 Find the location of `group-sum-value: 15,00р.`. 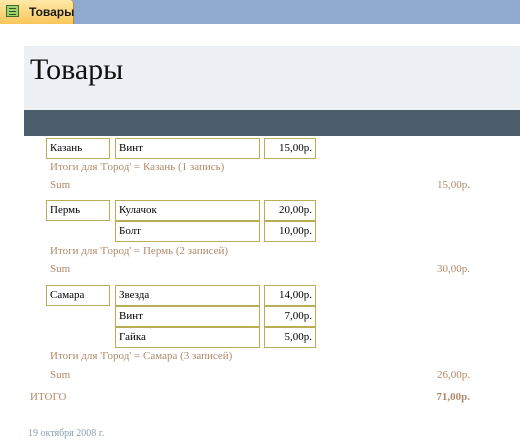

group-sum-value: 15,00р. is located at coordinates (453, 185).